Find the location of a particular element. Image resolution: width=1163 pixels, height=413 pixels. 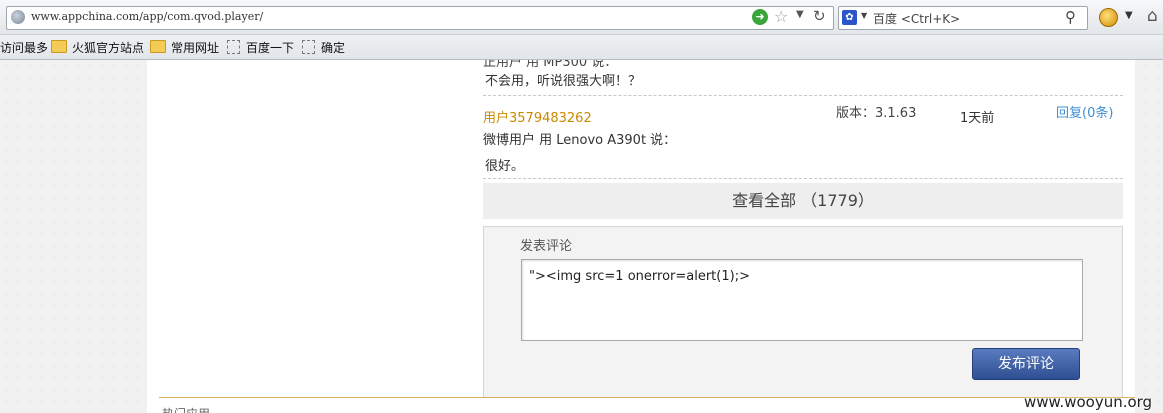

go-arrow-icon: ➜ is located at coordinates (760, 17).